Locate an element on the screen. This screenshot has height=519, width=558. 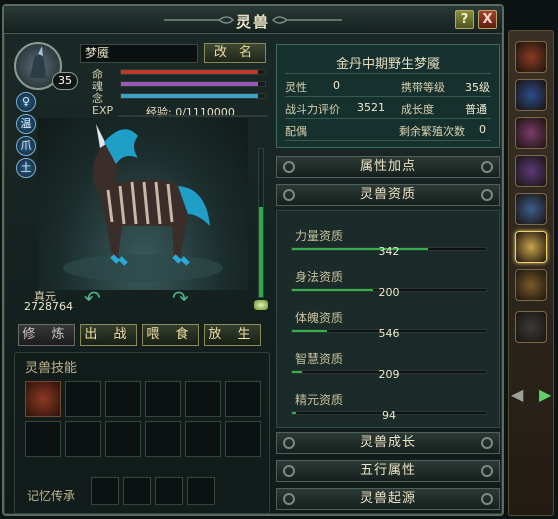
zhenyuan-value: 2728764 is located at coordinates (48, 306).